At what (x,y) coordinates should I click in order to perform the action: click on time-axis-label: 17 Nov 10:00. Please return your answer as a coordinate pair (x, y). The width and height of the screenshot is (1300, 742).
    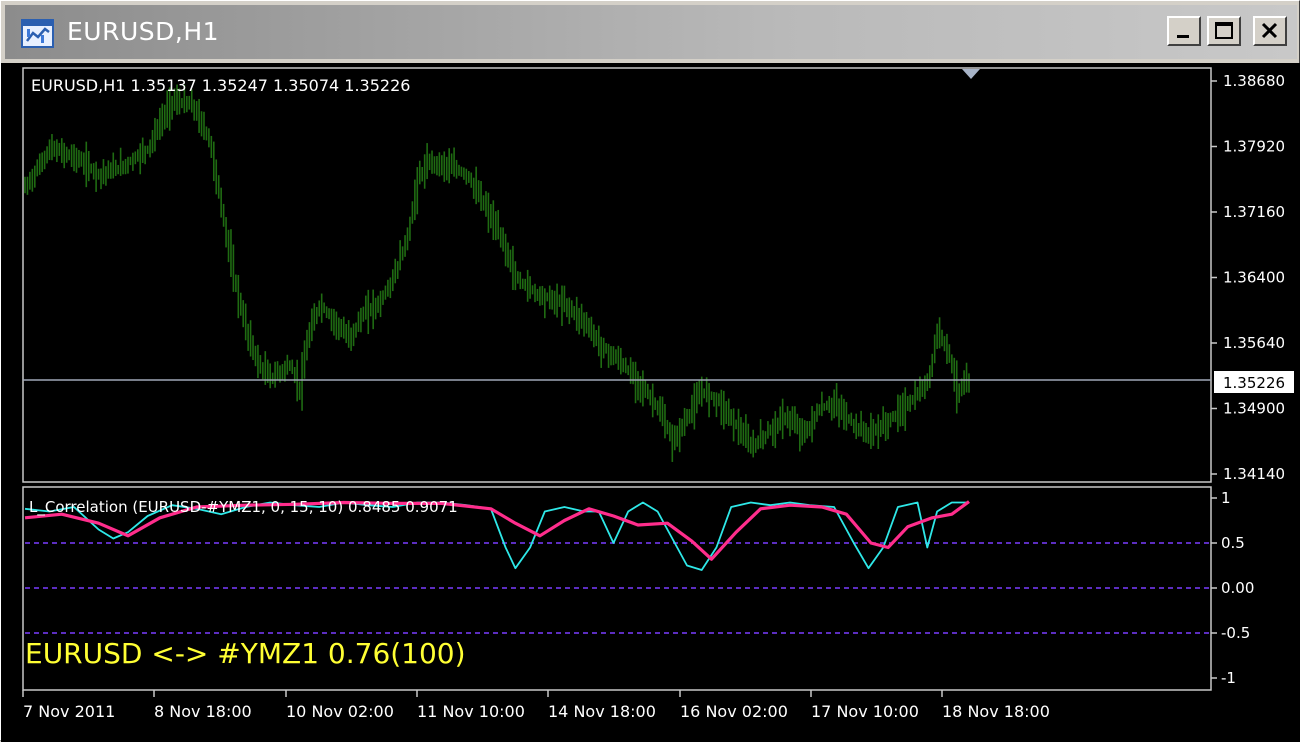
    Looking at the image, I should click on (865, 711).